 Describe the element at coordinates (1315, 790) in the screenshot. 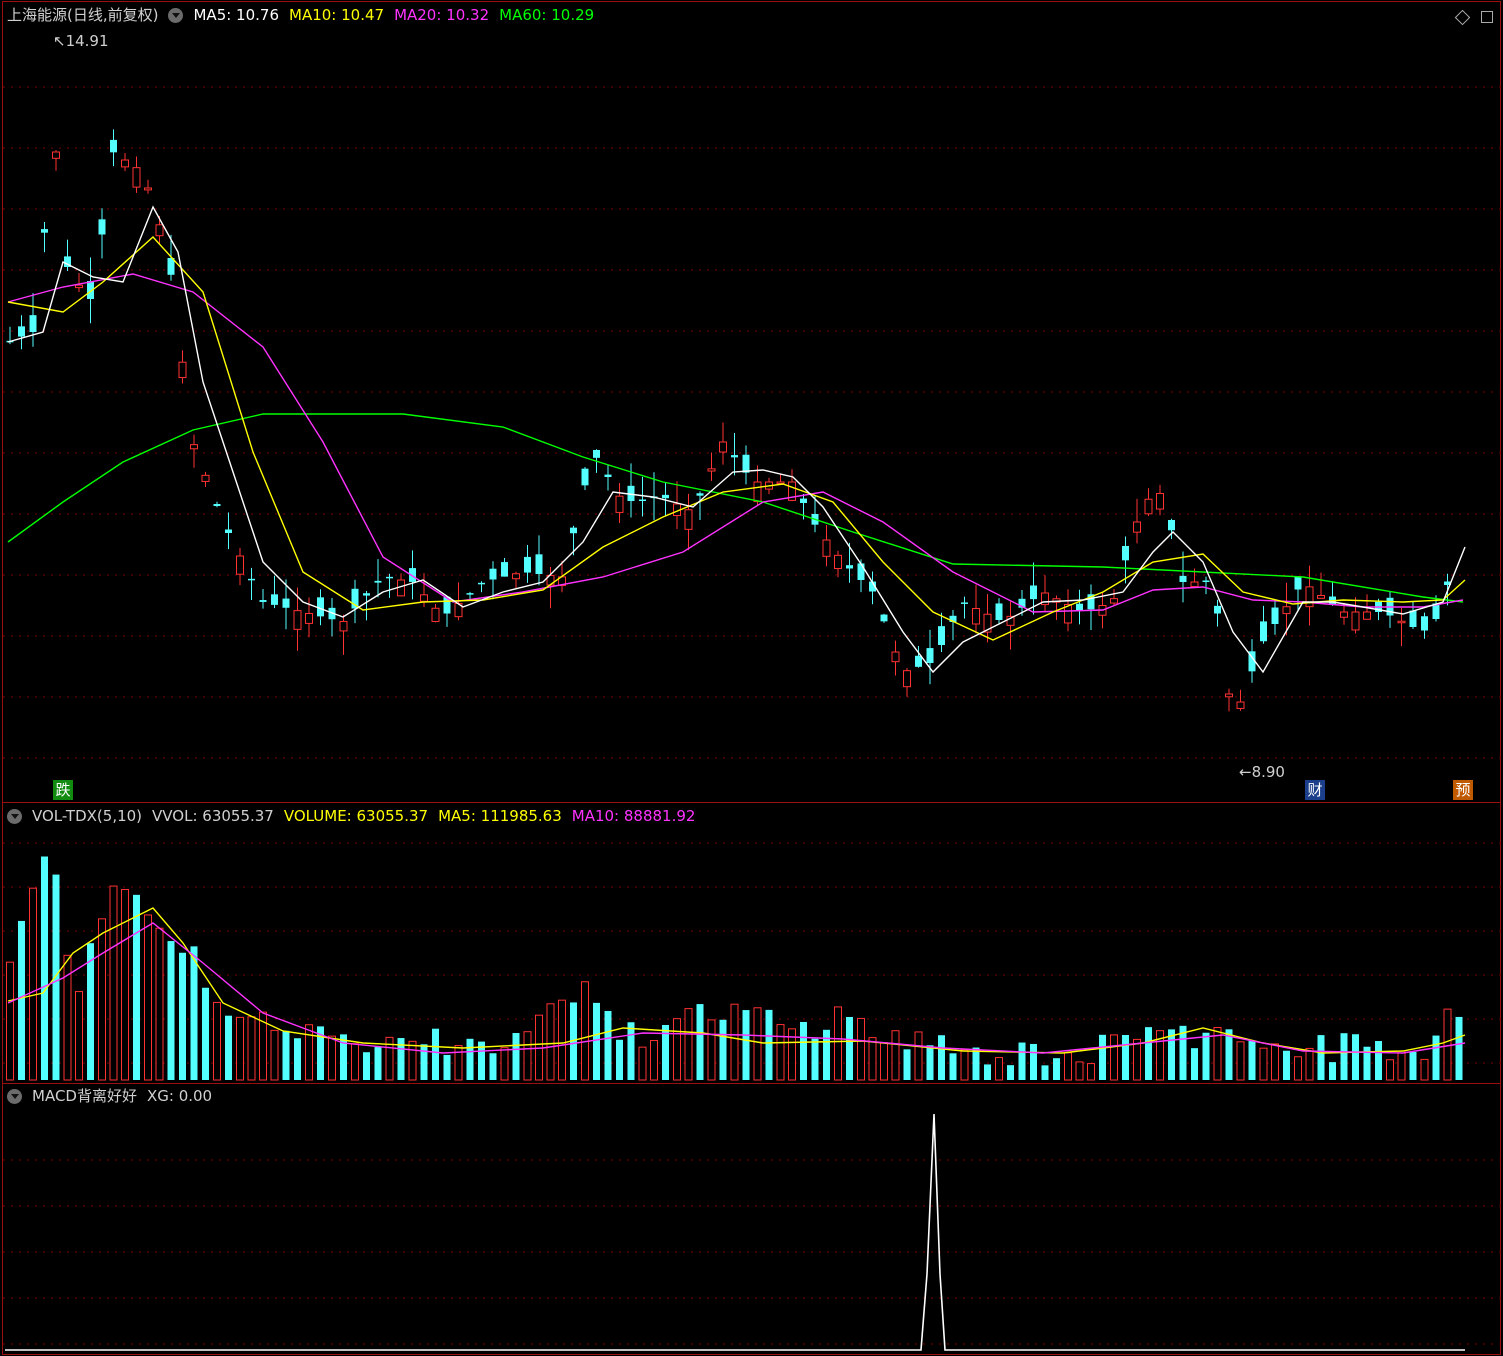

I see `finance-badge: 财` at that location.